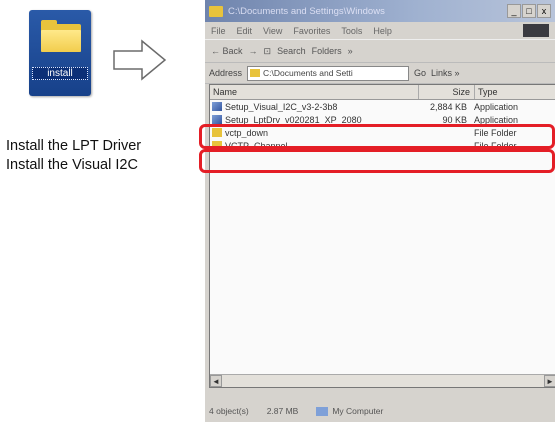  What do you see at coordinates (448, 106) in the screenshot?
I see `file-size: 2,884 KB` at bounding box center [448, 106].